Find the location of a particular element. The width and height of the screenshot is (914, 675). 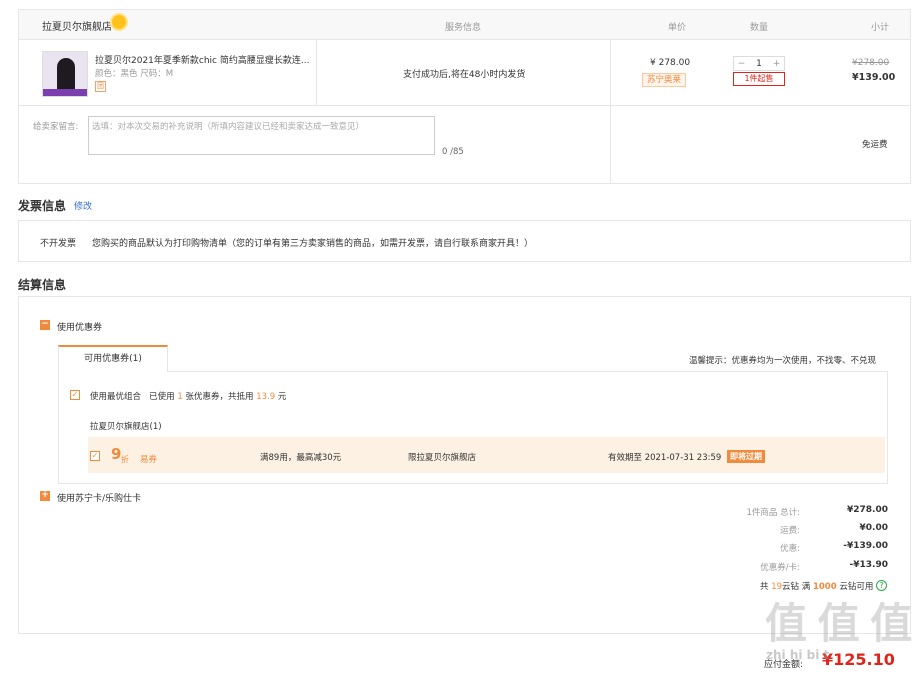

row-divider is located at coordinates (464, 105).